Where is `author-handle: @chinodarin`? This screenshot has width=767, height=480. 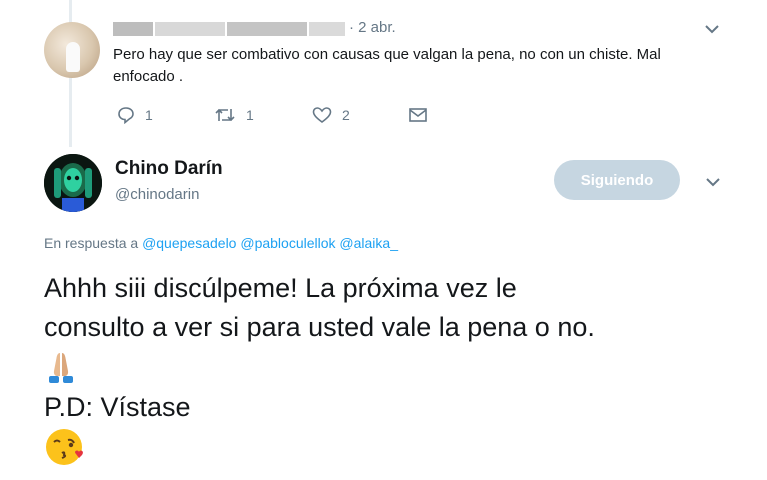 author-handle: @chinodarin is located at coordinates (157, 194).